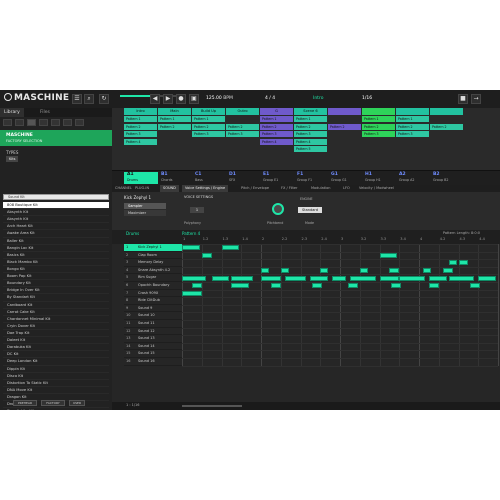 This screenshot has width=500, height=500. I want to click on sound-slot: 4 Snare Absynth 4.2, so click(153, 271).